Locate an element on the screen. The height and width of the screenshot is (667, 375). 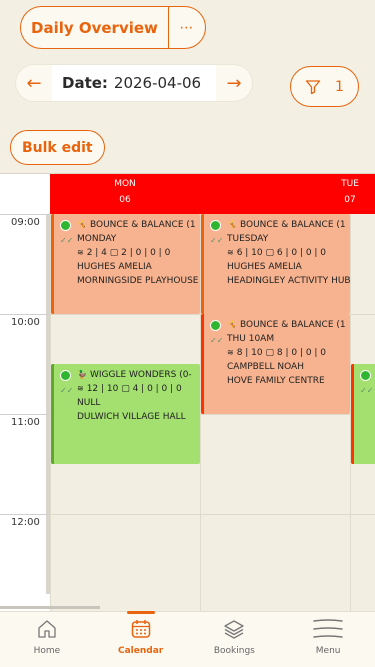
bottom-navigation: Home Calendar Bookings Menu is located at coordinates (187, 639).